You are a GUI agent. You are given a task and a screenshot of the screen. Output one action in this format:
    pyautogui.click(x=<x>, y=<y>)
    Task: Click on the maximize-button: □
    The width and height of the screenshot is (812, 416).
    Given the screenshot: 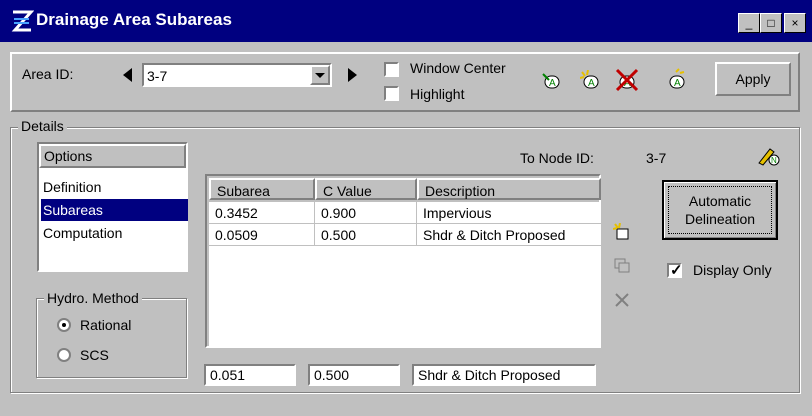 What is the action you would take?
    pyautogui.click(x=771, y=23)
    